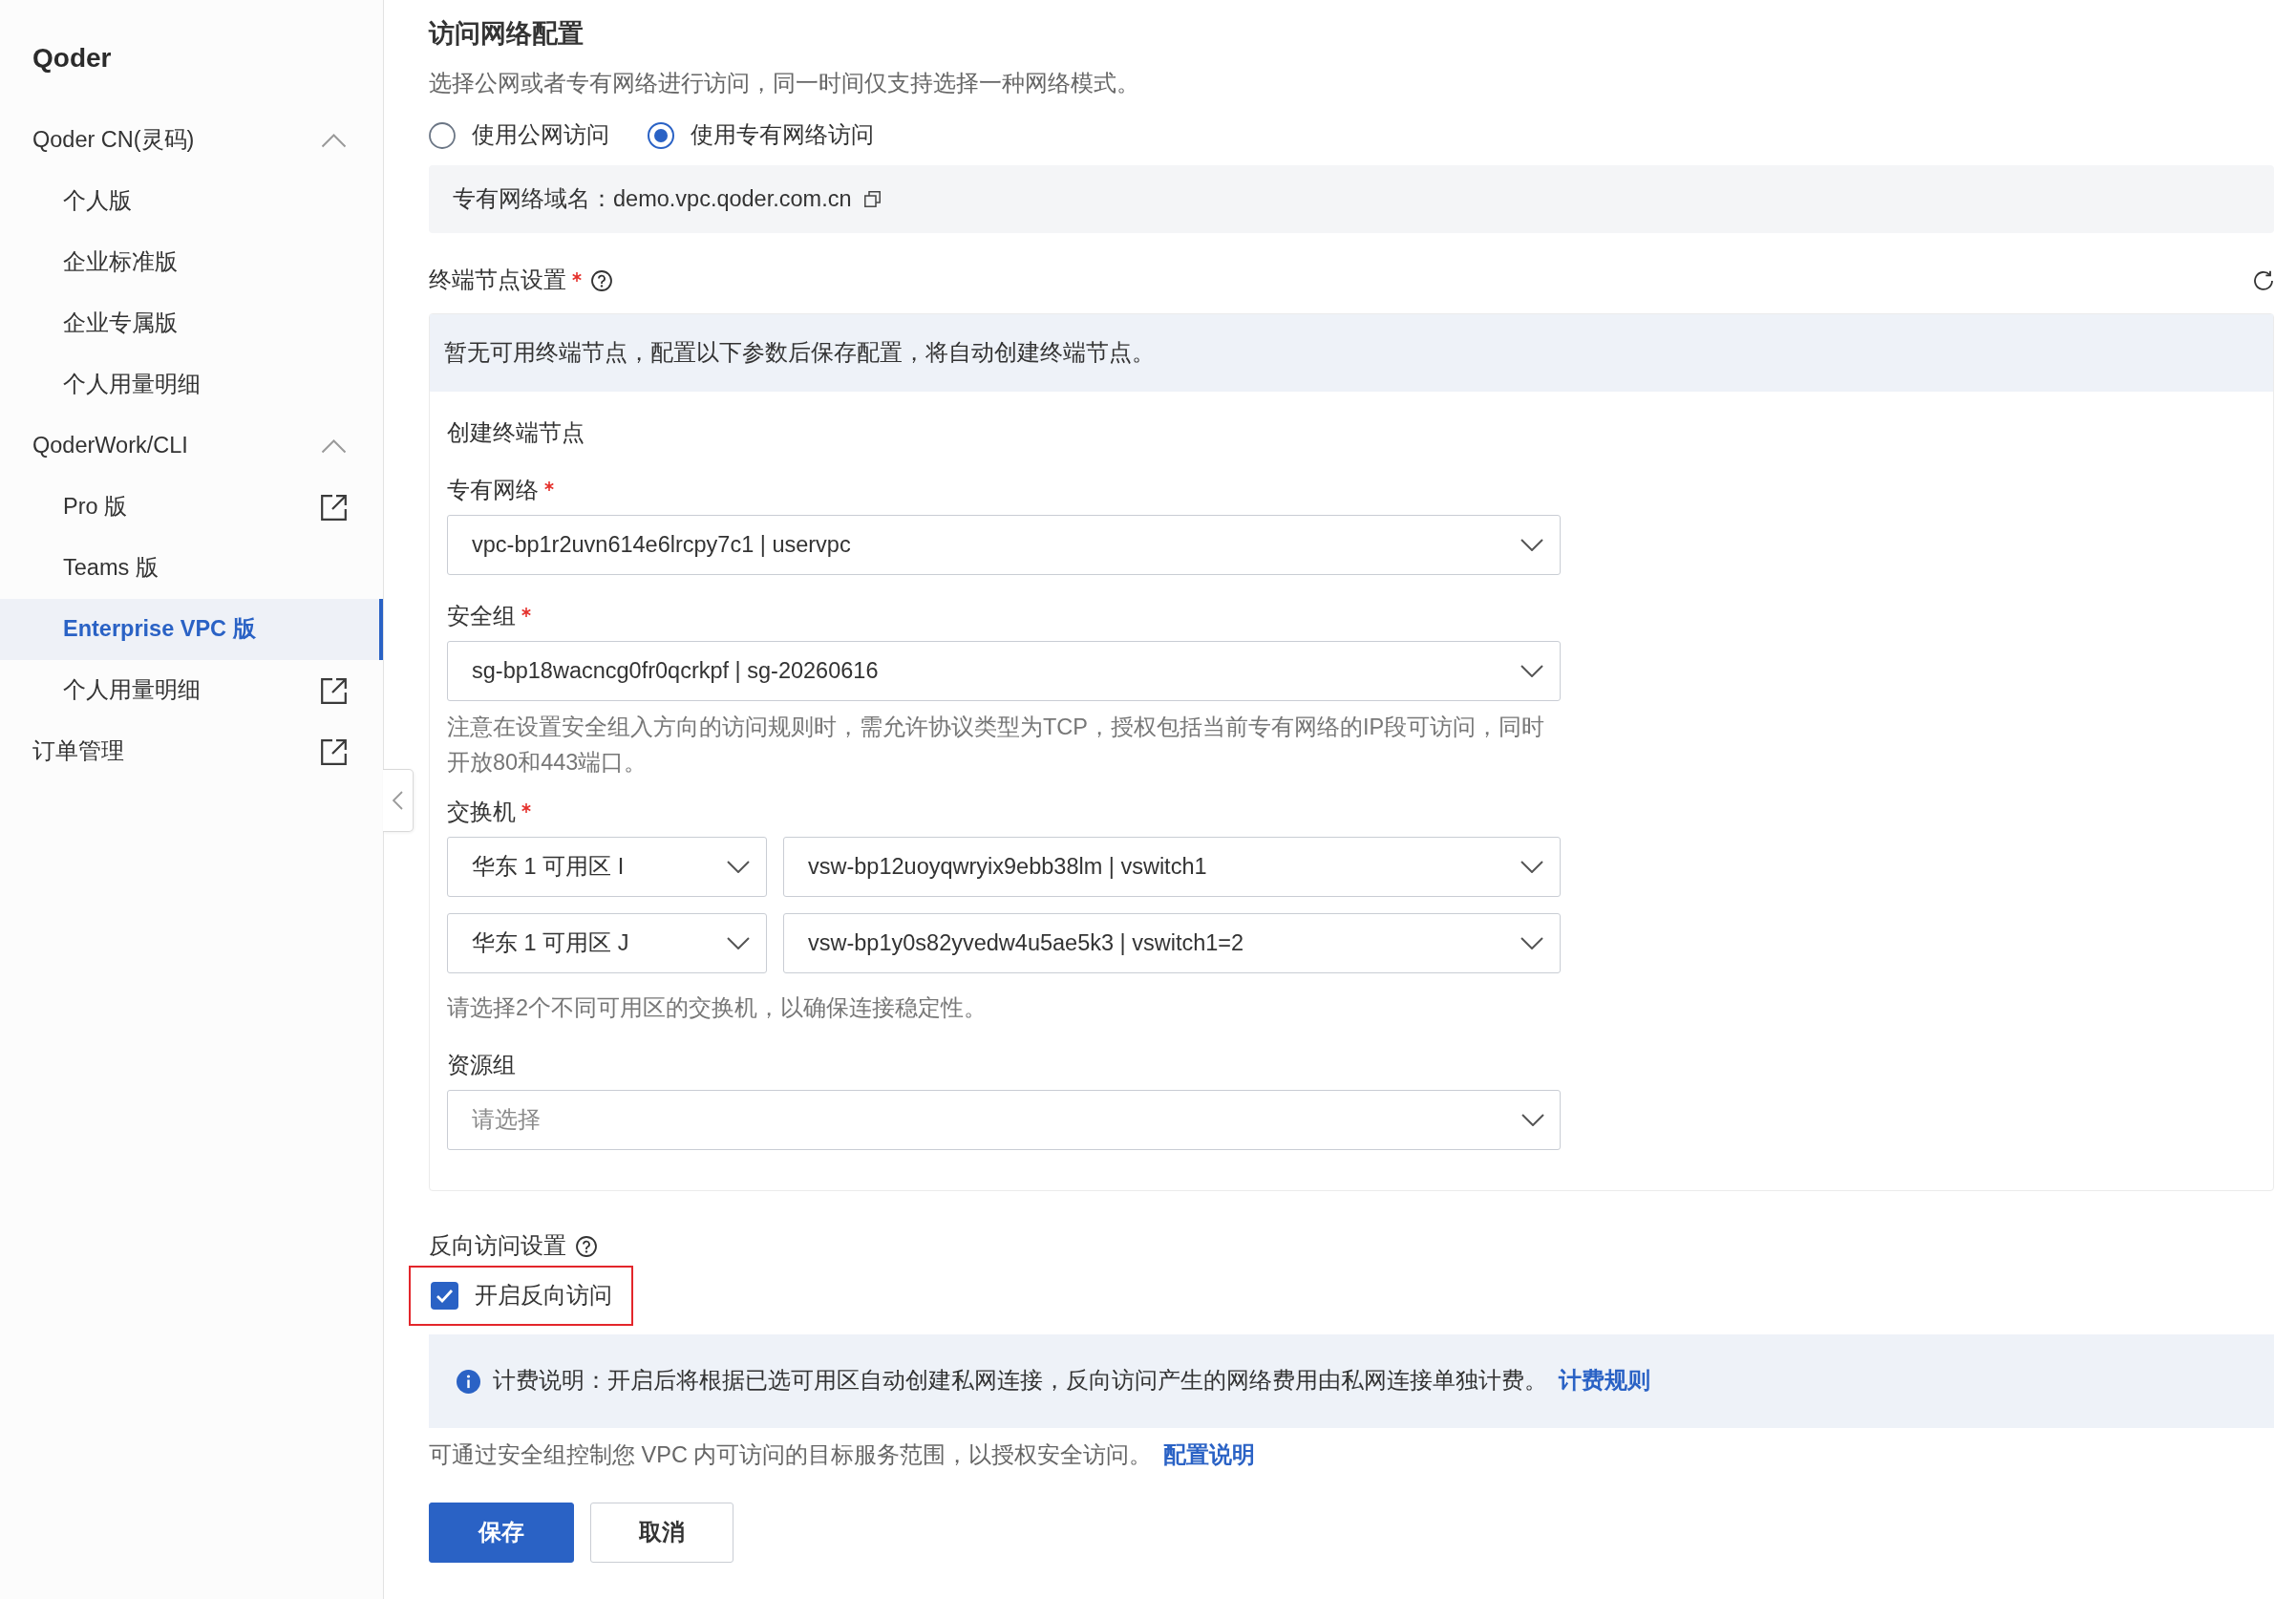 Image resolution: width=2296 pixels, height=1599 pixels. What do you see at coordinates (501, 1533) in the screenshot?
I see `save-button: 保存` at bounding box center [501, 1533].